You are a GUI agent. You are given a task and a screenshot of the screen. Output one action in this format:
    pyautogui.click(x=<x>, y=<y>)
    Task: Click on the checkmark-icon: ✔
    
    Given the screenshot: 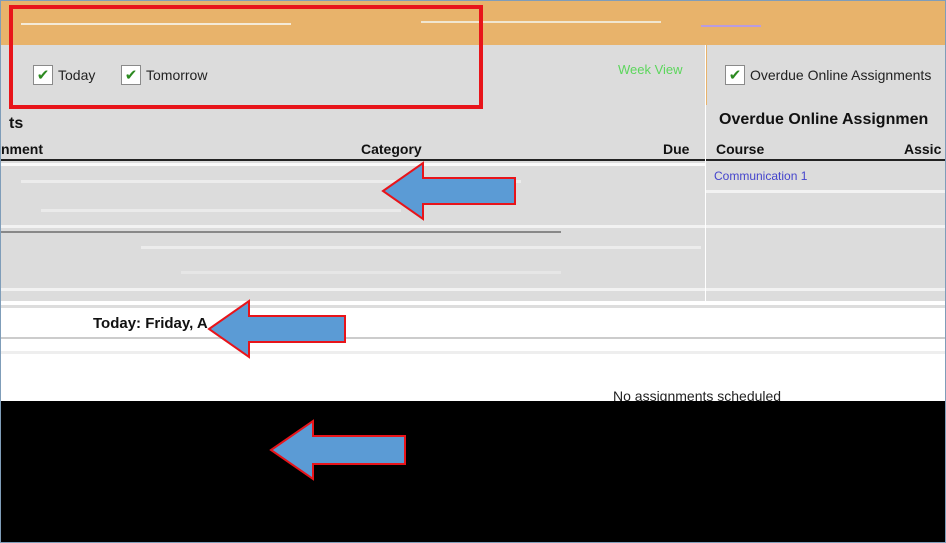 What is the action you would take?
    pyautogui.click(x=735, y=75)
    